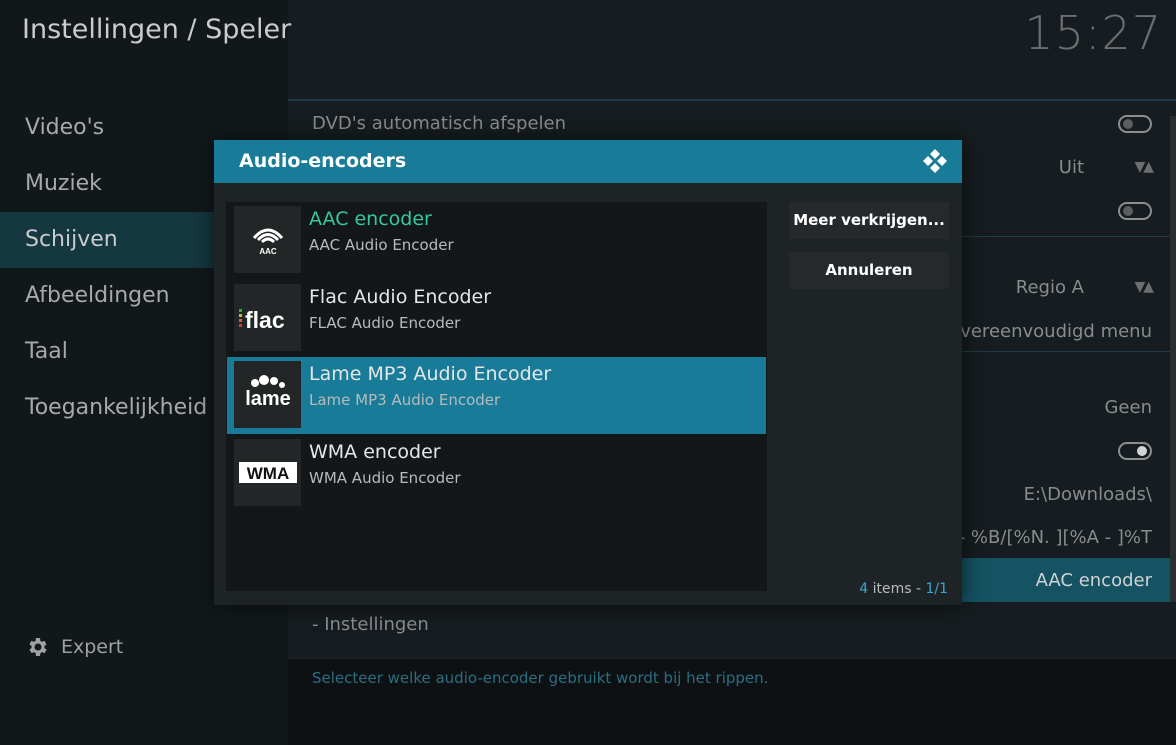  Describe the element at coordinates (732, 123) in the screenshot. I see `setting-row-dvd-autoplay: DVD's automatisch afspelen` at that location.